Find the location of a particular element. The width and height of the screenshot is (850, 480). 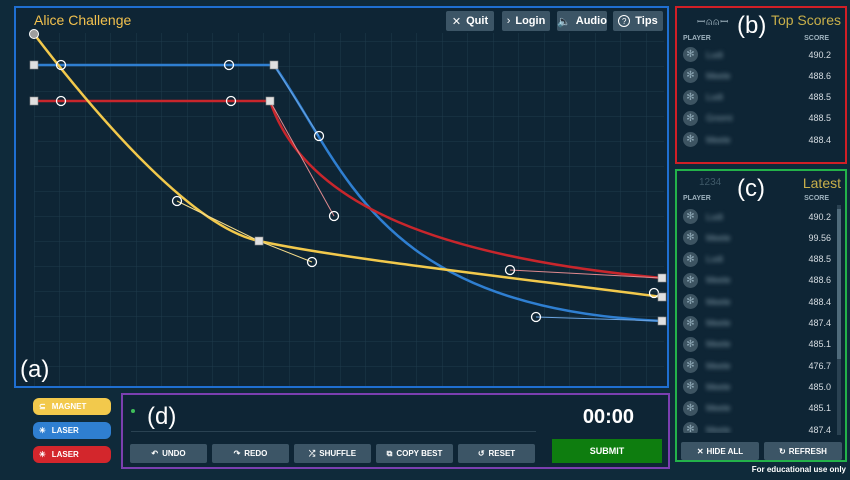

chevron-right-icon: › is located at coordinates (508, 21).